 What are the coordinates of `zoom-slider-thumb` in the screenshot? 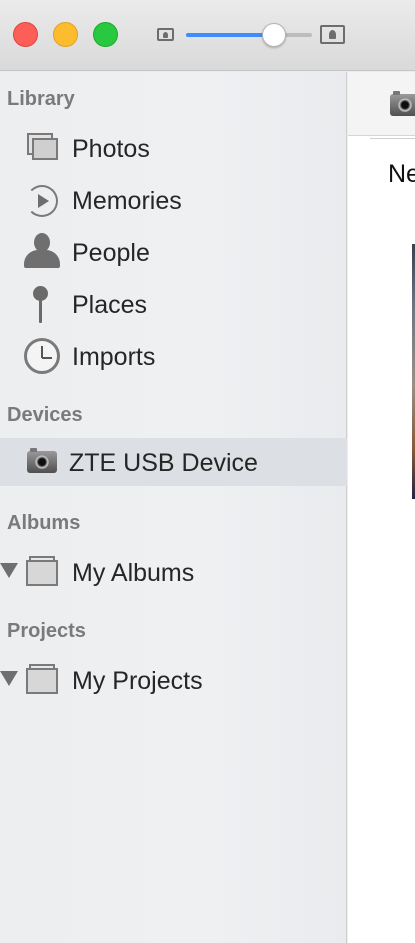 It's located at (274, 35).